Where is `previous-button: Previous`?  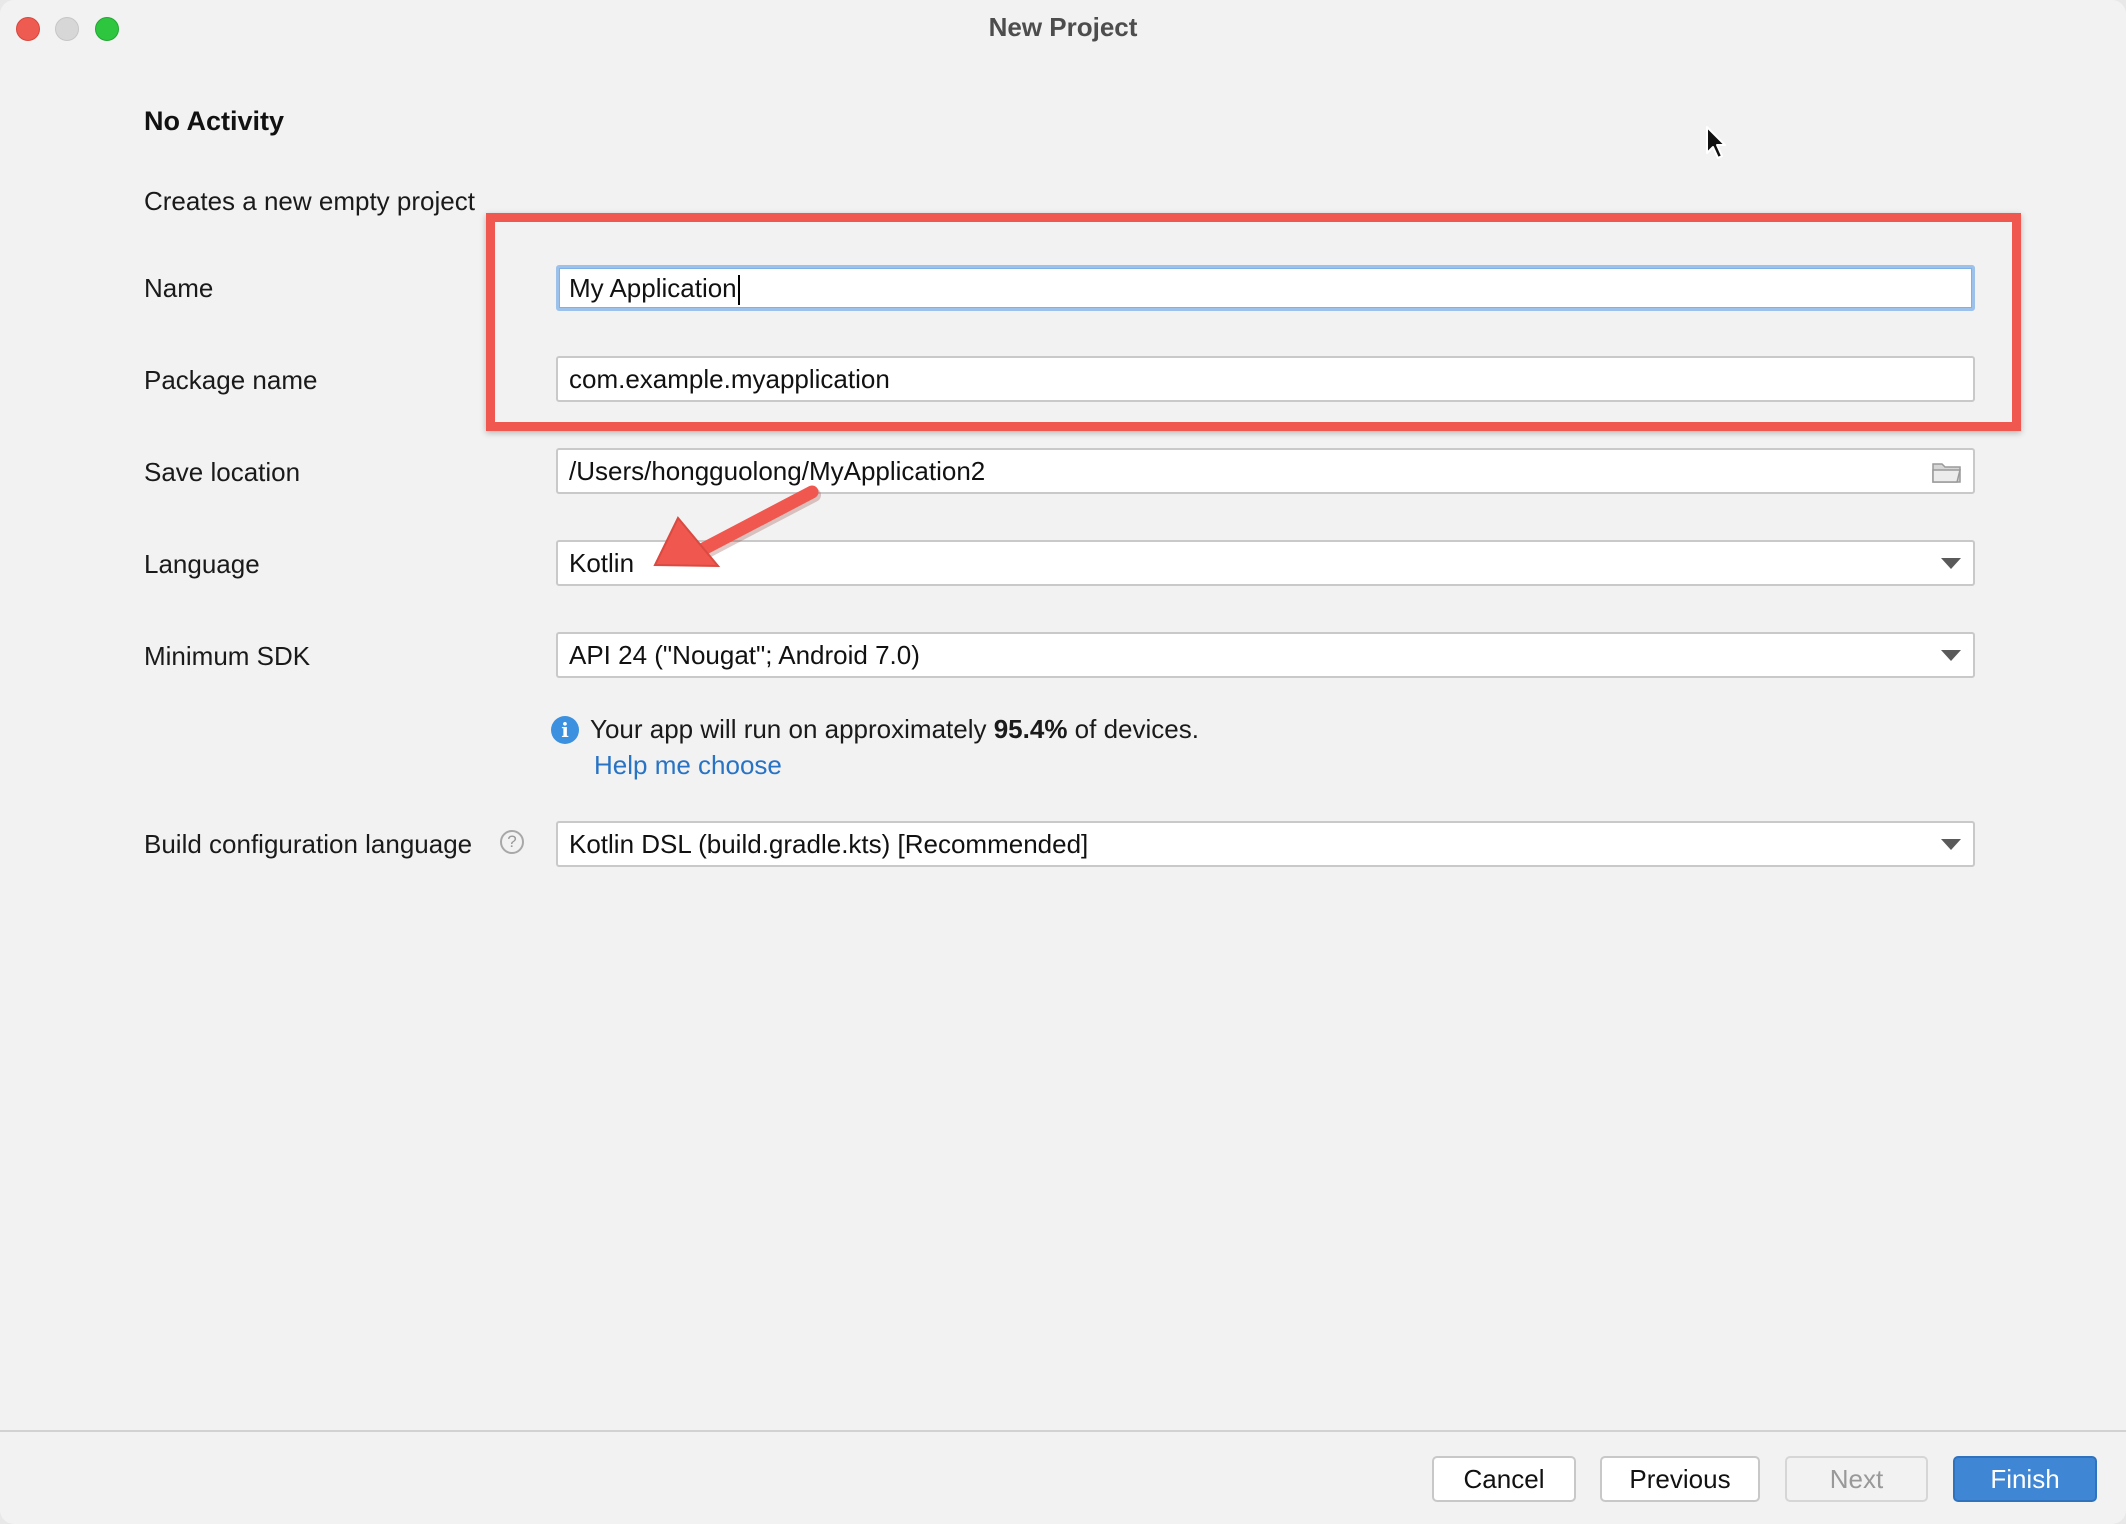 previous-button: Previous is located at coordinates (1680, 1479).